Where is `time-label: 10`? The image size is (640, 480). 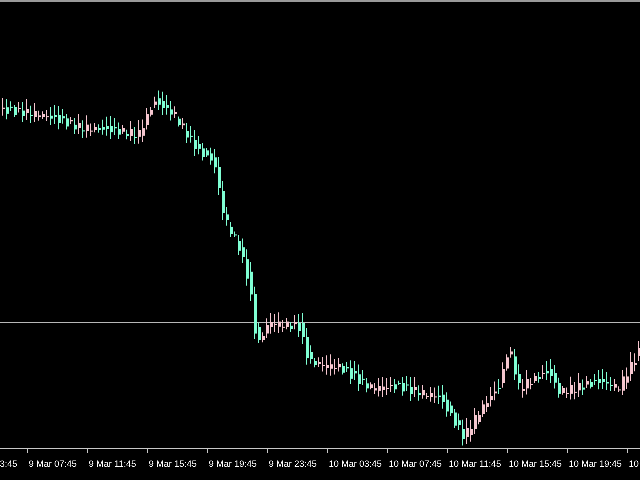 time-label: 10 is located at coordinates (634, 464).